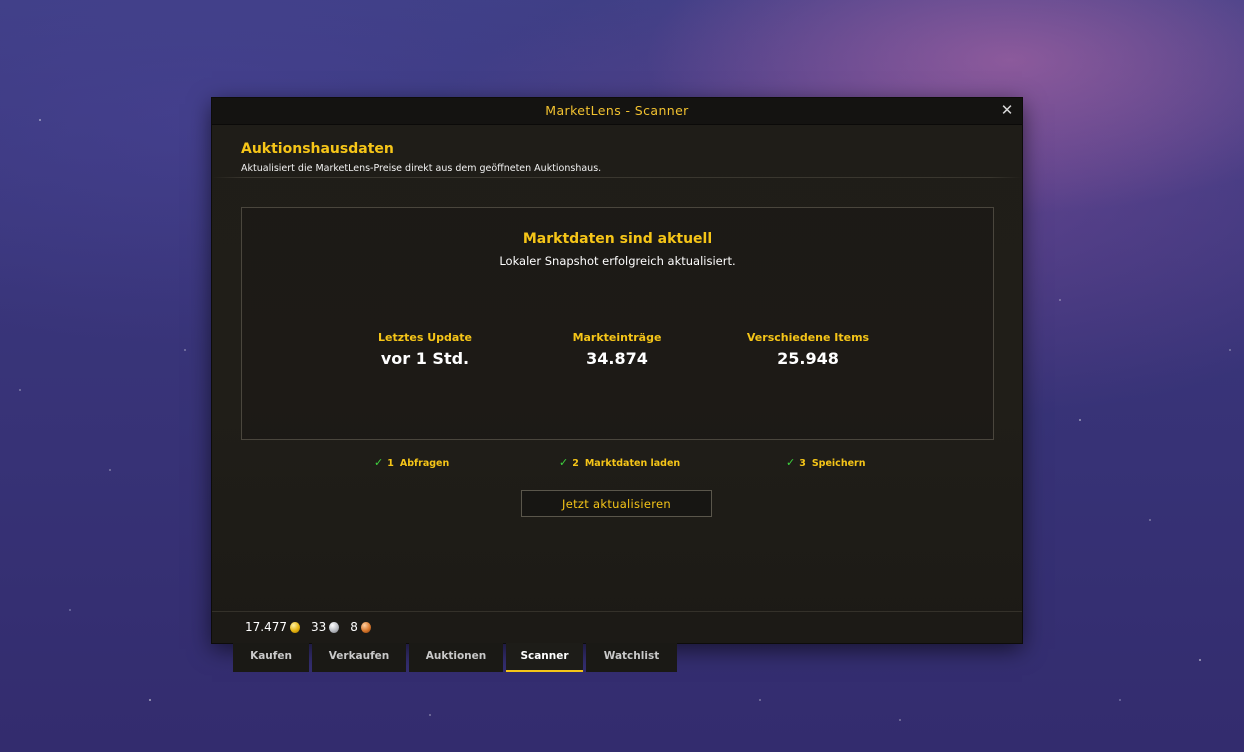 This screenshot has height=752, width=1244. I want to click on step-number: 3, so click(802, 463).